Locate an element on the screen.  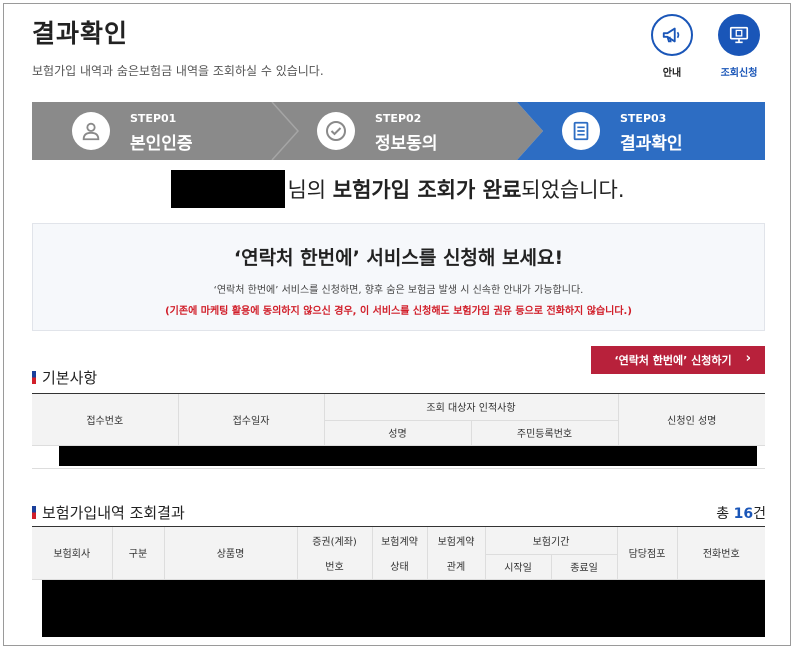
col-period: 보험기간 is located at coordinates (550, 541).